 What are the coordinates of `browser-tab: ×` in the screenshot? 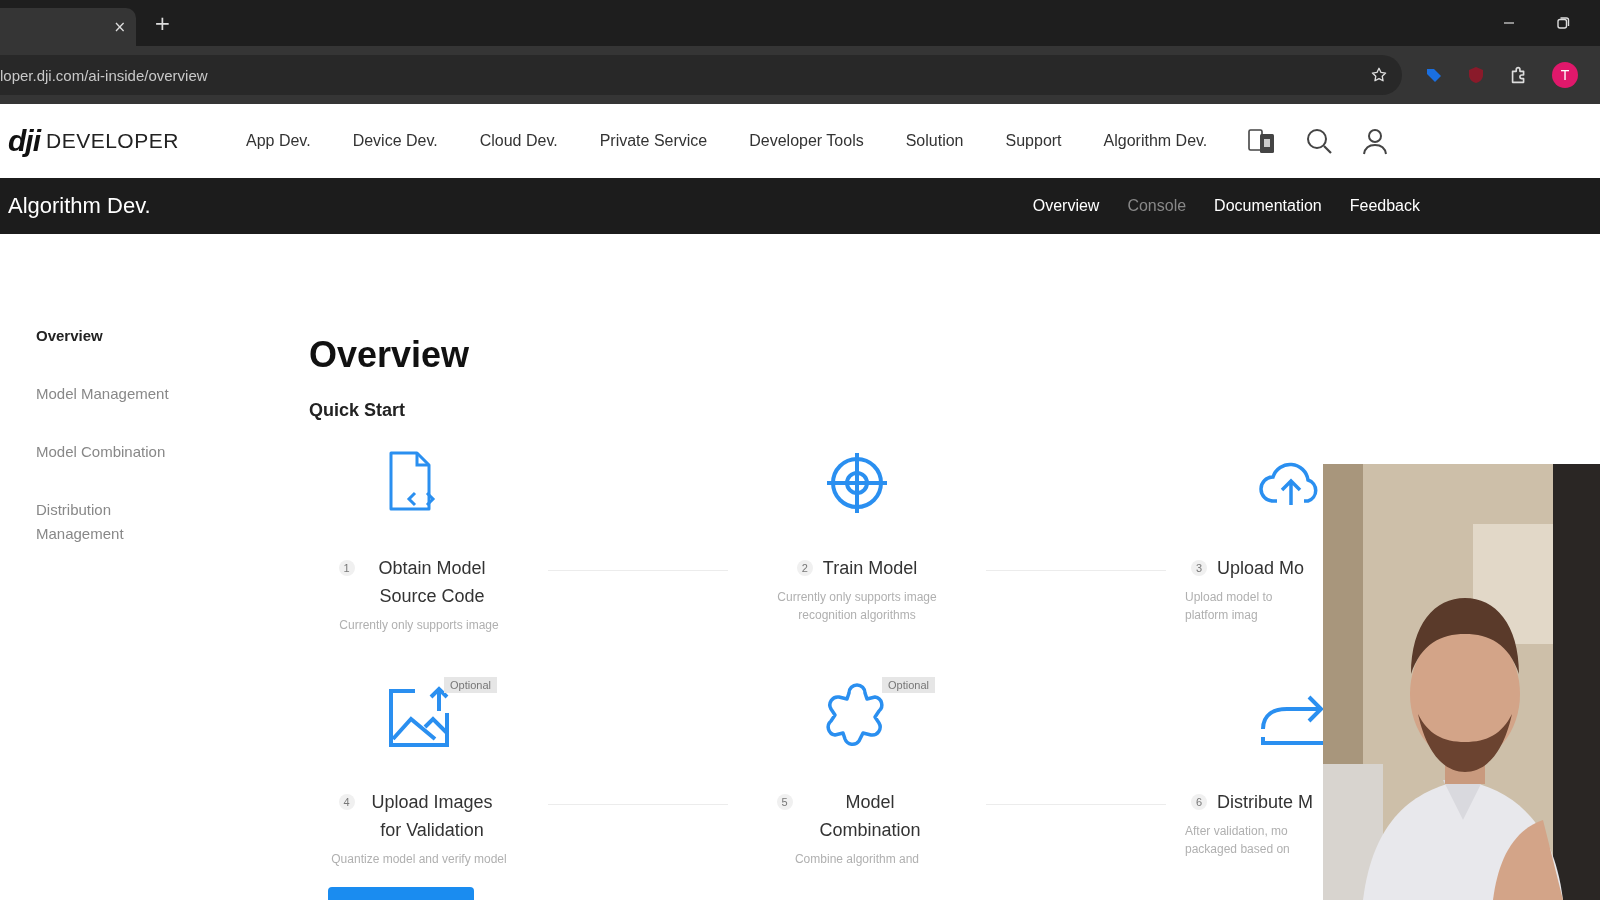 It's located at (68, 27).